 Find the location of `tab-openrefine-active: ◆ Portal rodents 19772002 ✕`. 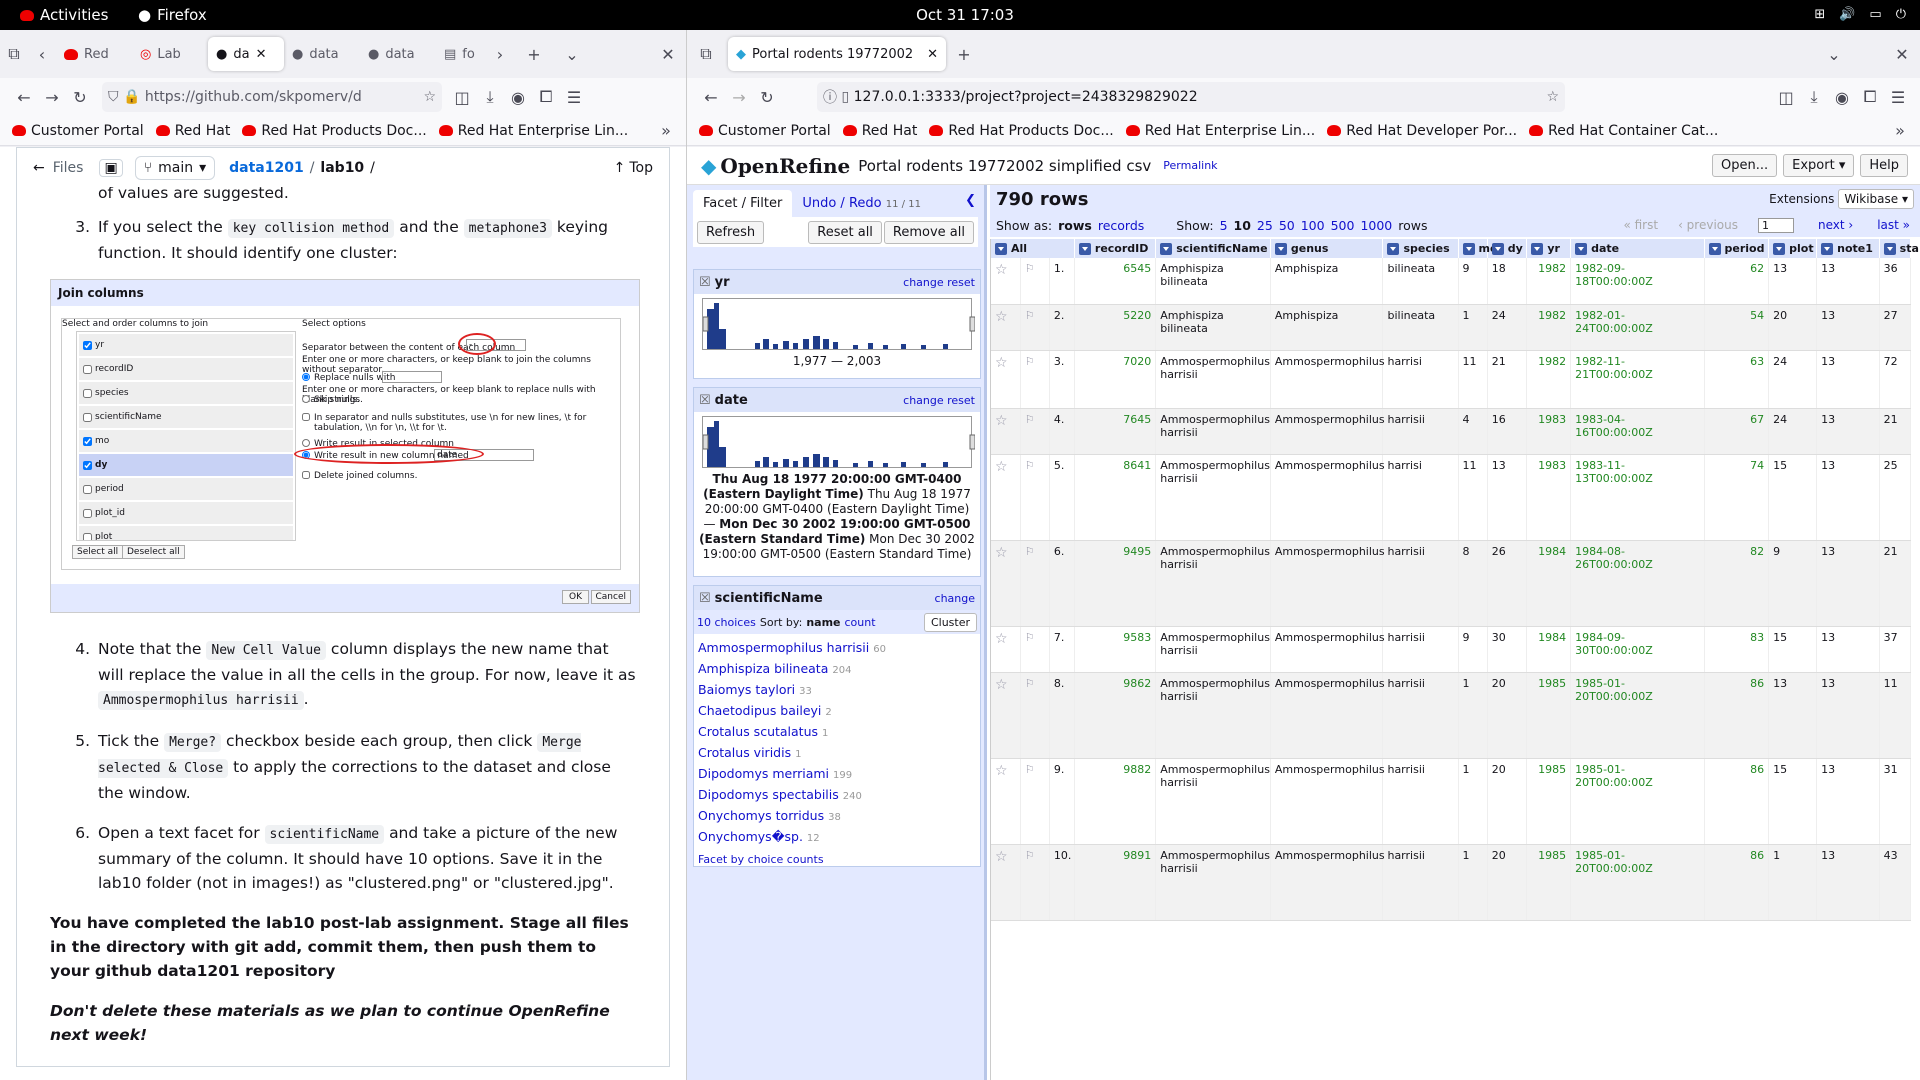

tab-openrefine-active: ◆ Portal rodents 19772002 ✕ is located at coordinates (837, 54).